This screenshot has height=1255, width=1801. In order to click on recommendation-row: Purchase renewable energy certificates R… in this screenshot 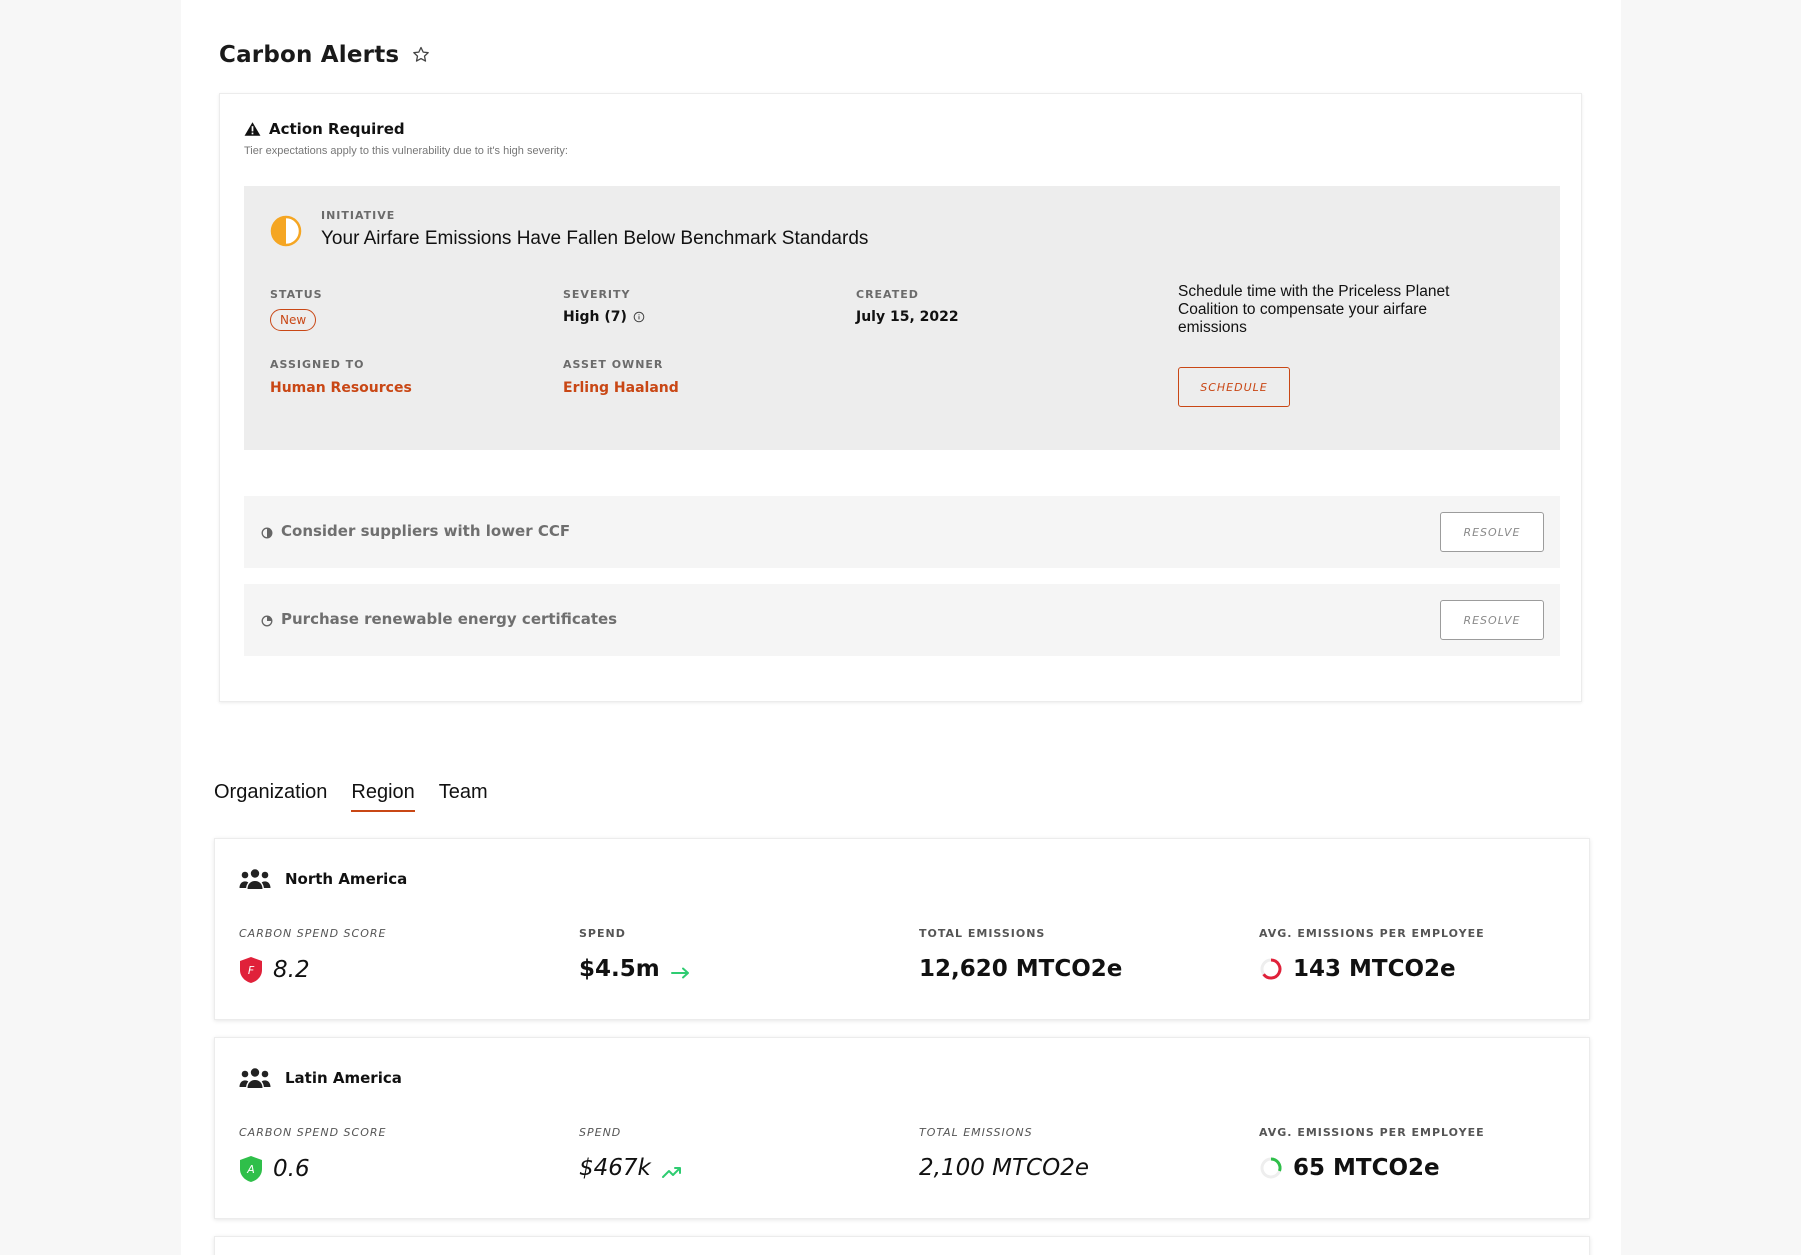, I will do `click(902, 620)`.